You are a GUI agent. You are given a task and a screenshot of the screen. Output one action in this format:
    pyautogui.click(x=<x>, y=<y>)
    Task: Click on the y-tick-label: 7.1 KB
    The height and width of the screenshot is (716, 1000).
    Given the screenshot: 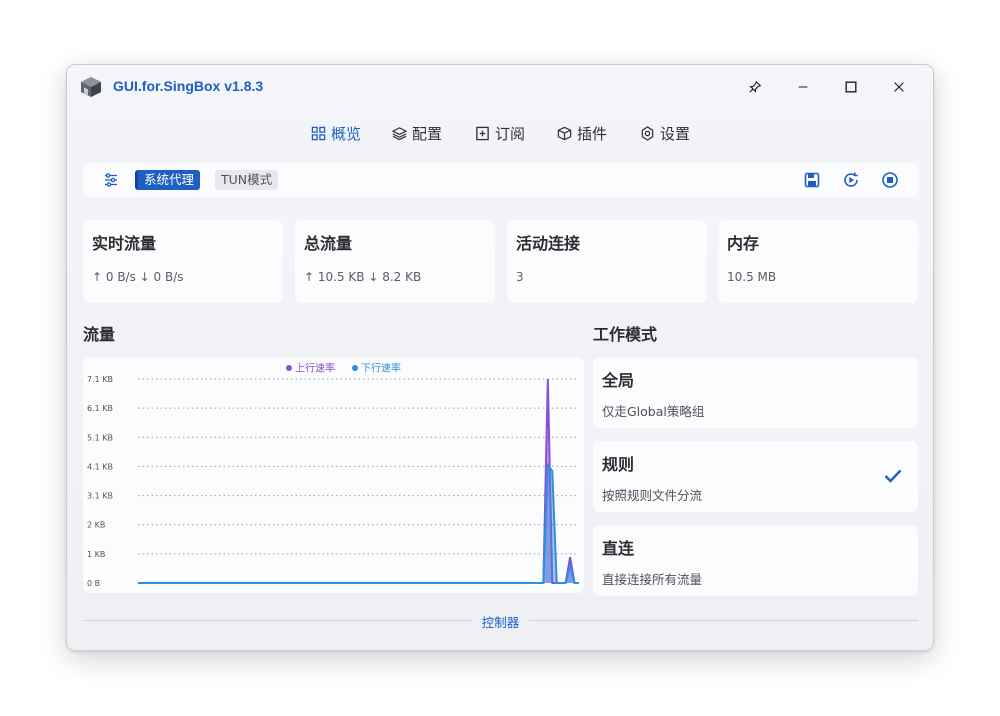 What is the action you would take?
    pyautogui.click(x=100, y=379)
    